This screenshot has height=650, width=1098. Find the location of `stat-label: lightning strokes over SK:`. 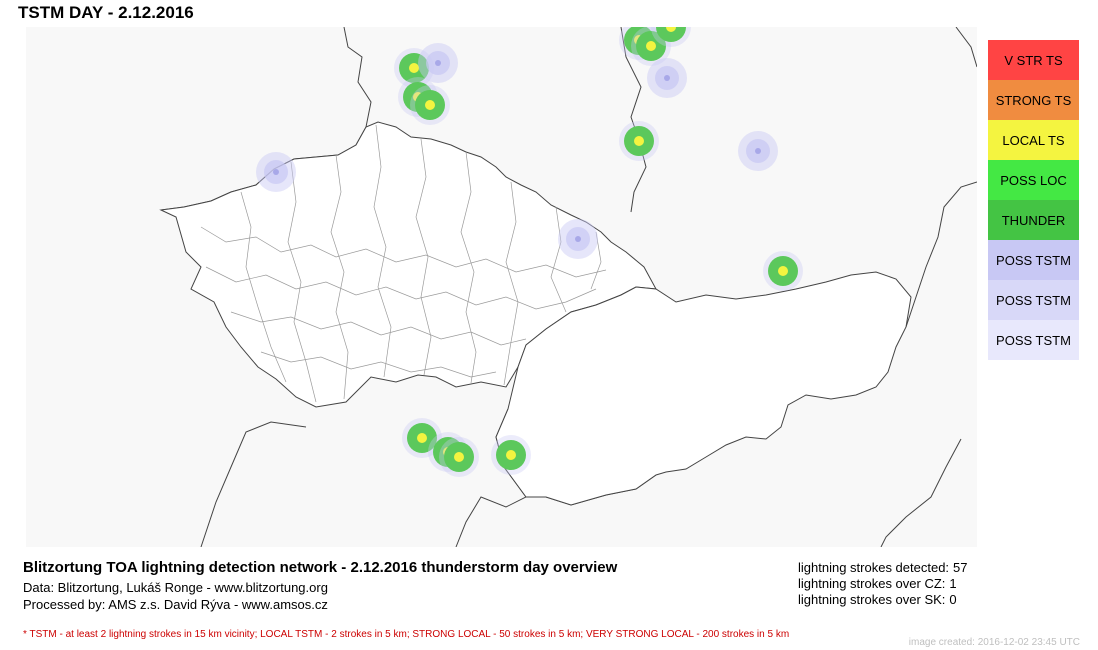

stat-label: lightning strokes over SK: is located at coordinates (872, 599).